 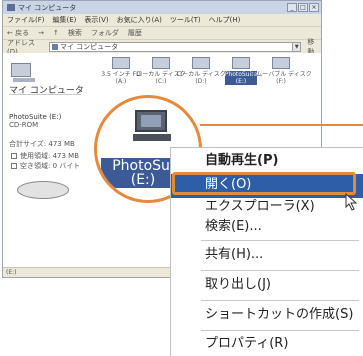 What do you see at coordinates (162, 7) in the screenshot?
I see `title-bar: マイ コンピュータ _ □ ×` at bounding box center [162, 7].